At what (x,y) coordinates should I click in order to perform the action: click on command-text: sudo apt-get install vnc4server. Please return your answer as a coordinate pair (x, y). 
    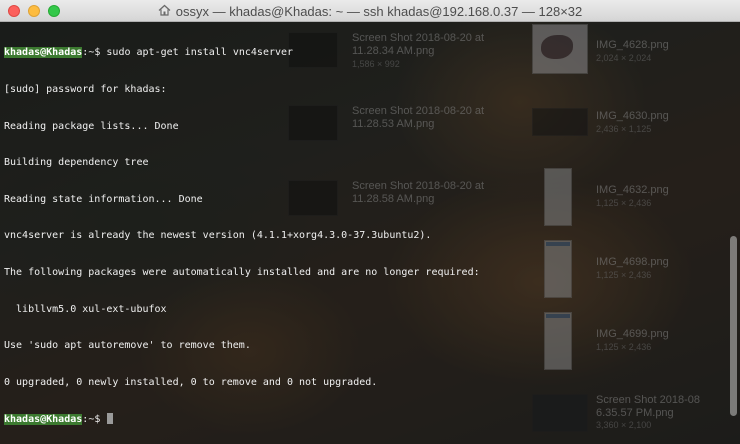
    Looking at the image, I should click on (200, 53).